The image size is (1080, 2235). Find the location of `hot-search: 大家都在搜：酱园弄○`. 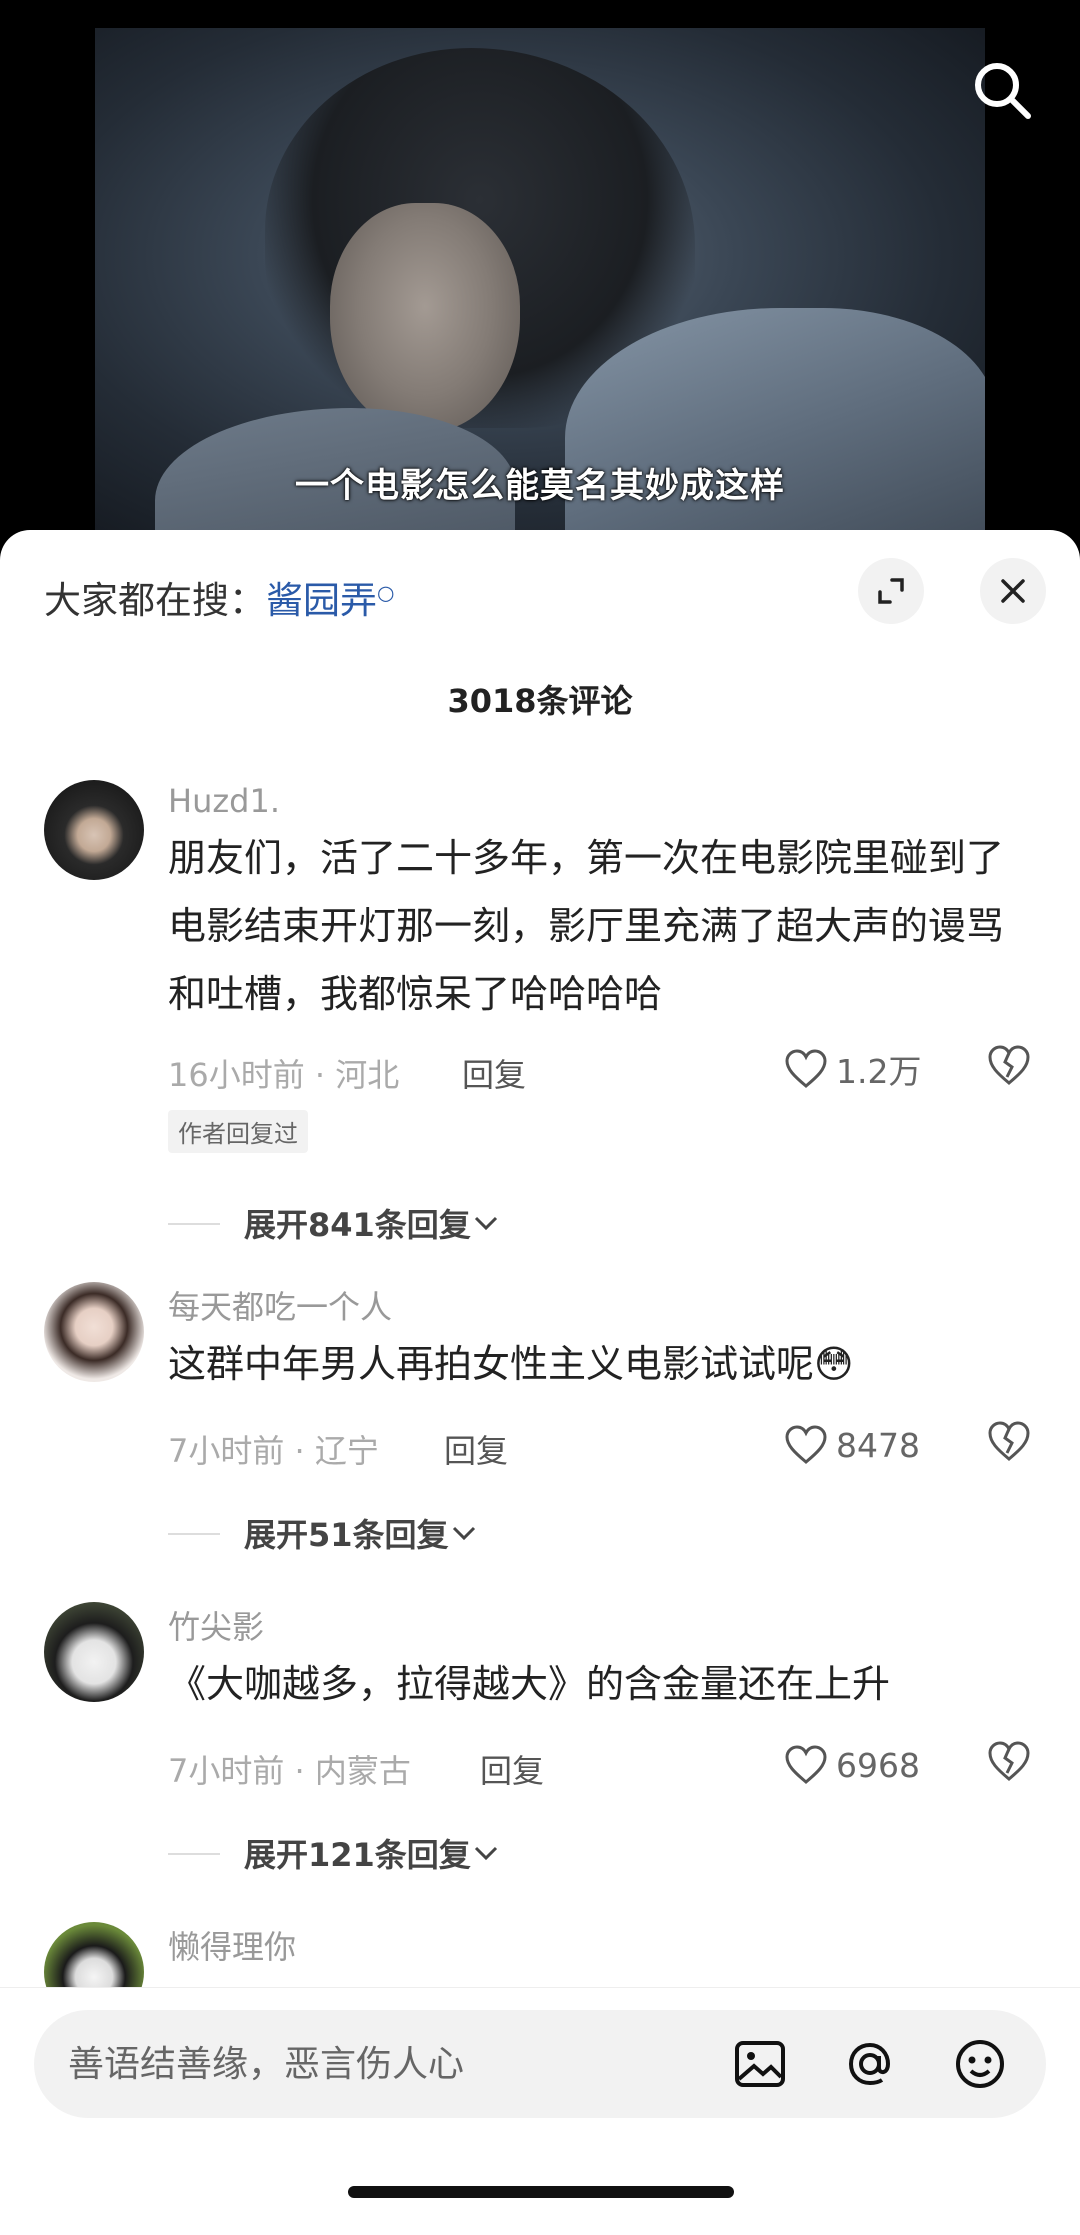

hot-search: 大家都在搜：酱园弄○ is located at coordinates (219, 597).